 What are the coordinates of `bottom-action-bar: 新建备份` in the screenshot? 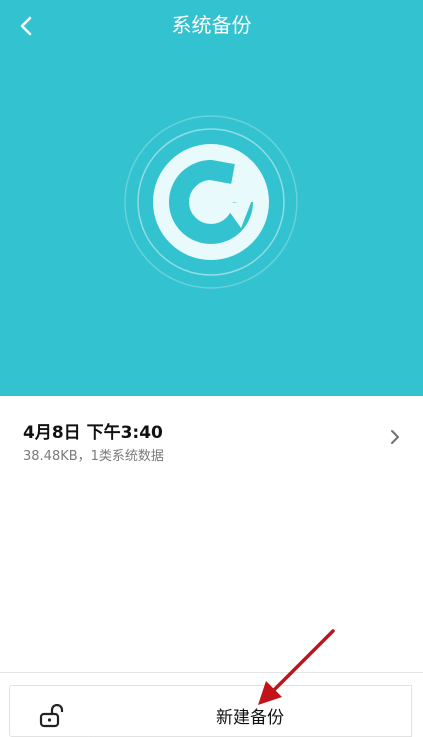 It's located at (211, 705).